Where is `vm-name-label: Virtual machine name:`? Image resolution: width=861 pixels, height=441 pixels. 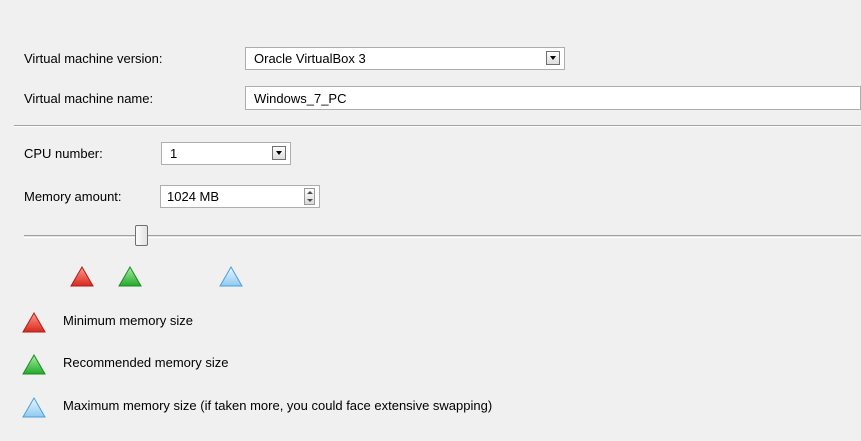
vm-name-label: Virtual machine name: is located at coordinates (89, 98).